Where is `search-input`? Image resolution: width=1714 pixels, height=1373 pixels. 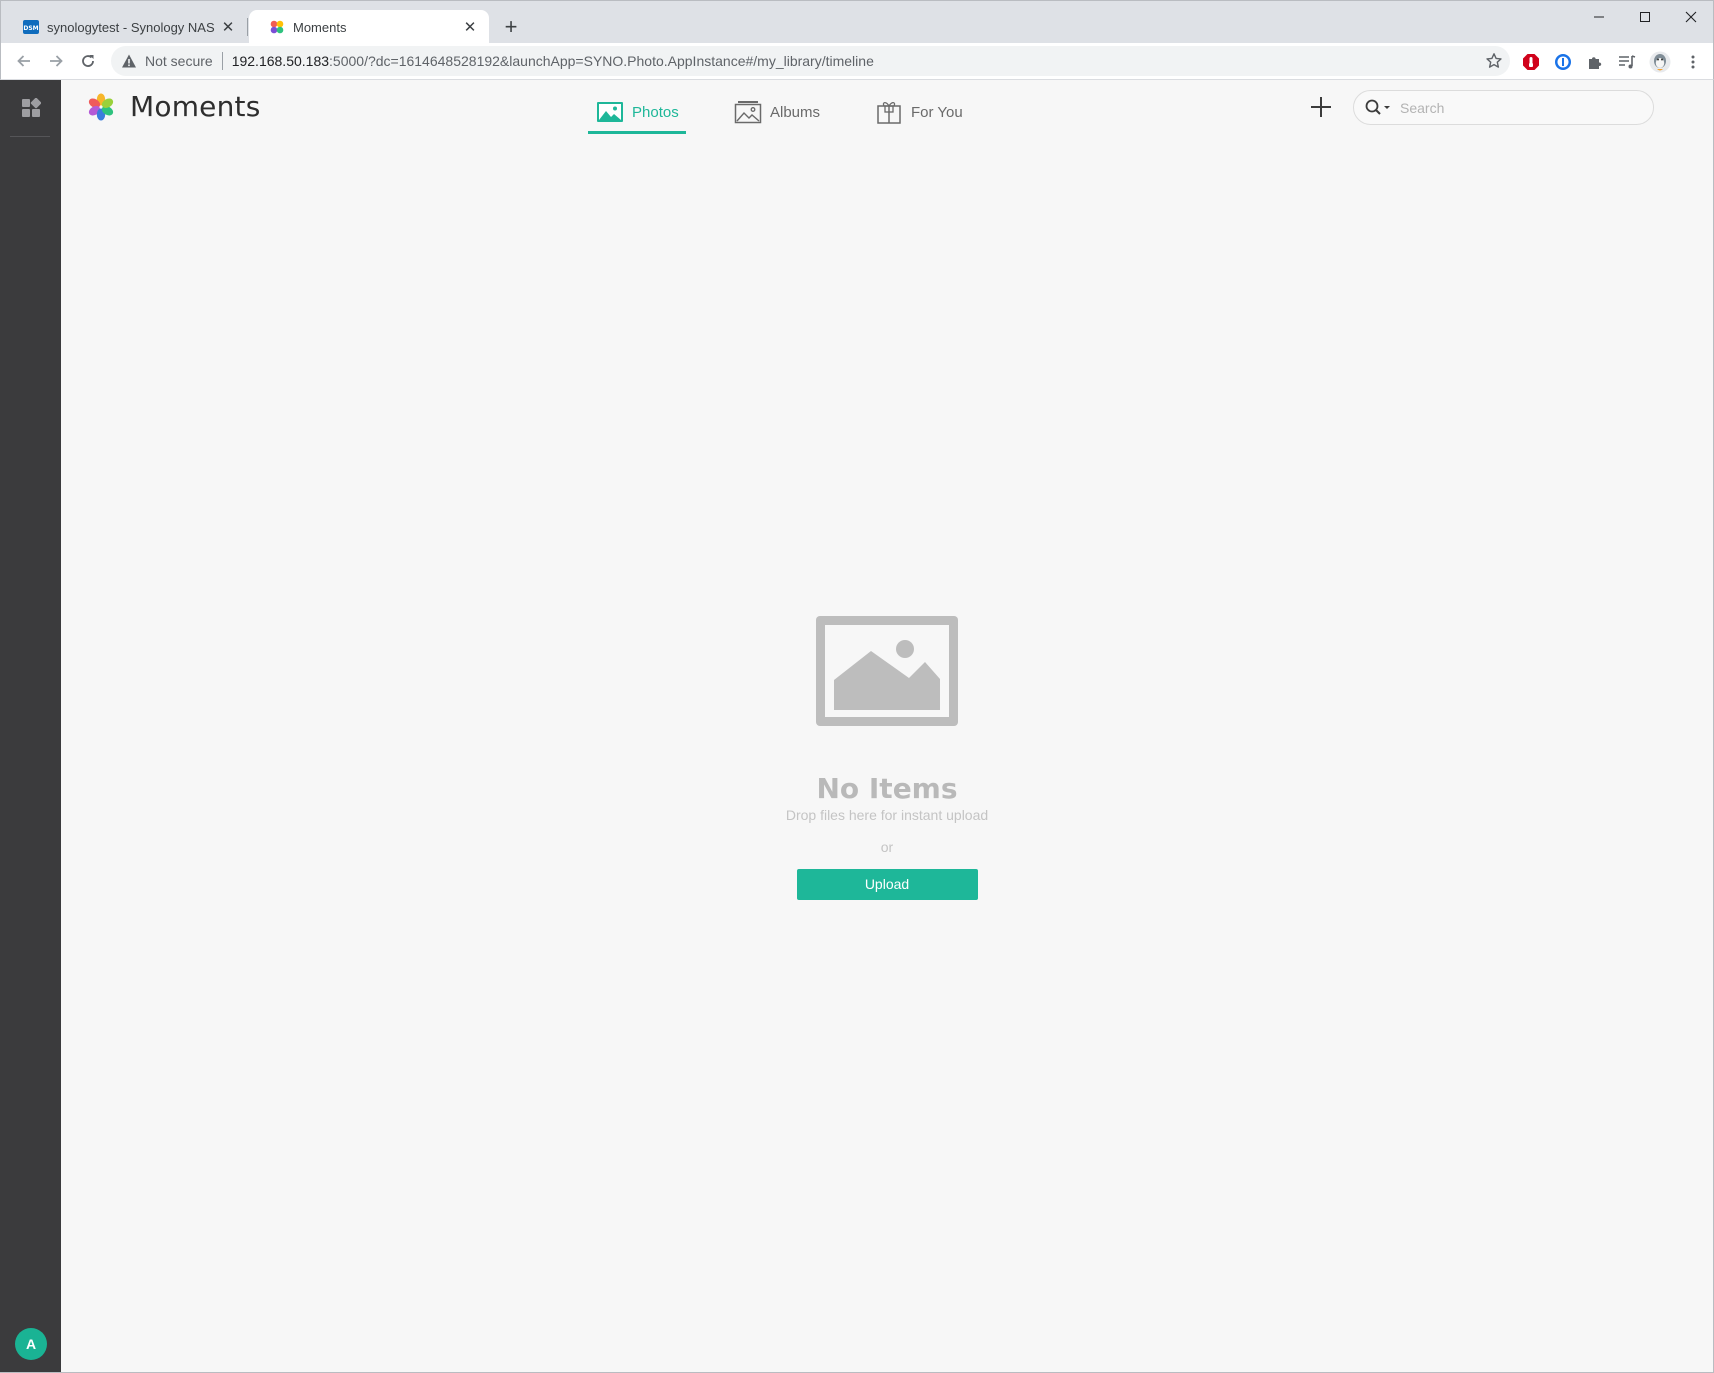 search-input is located at coordinates (1515, 107).